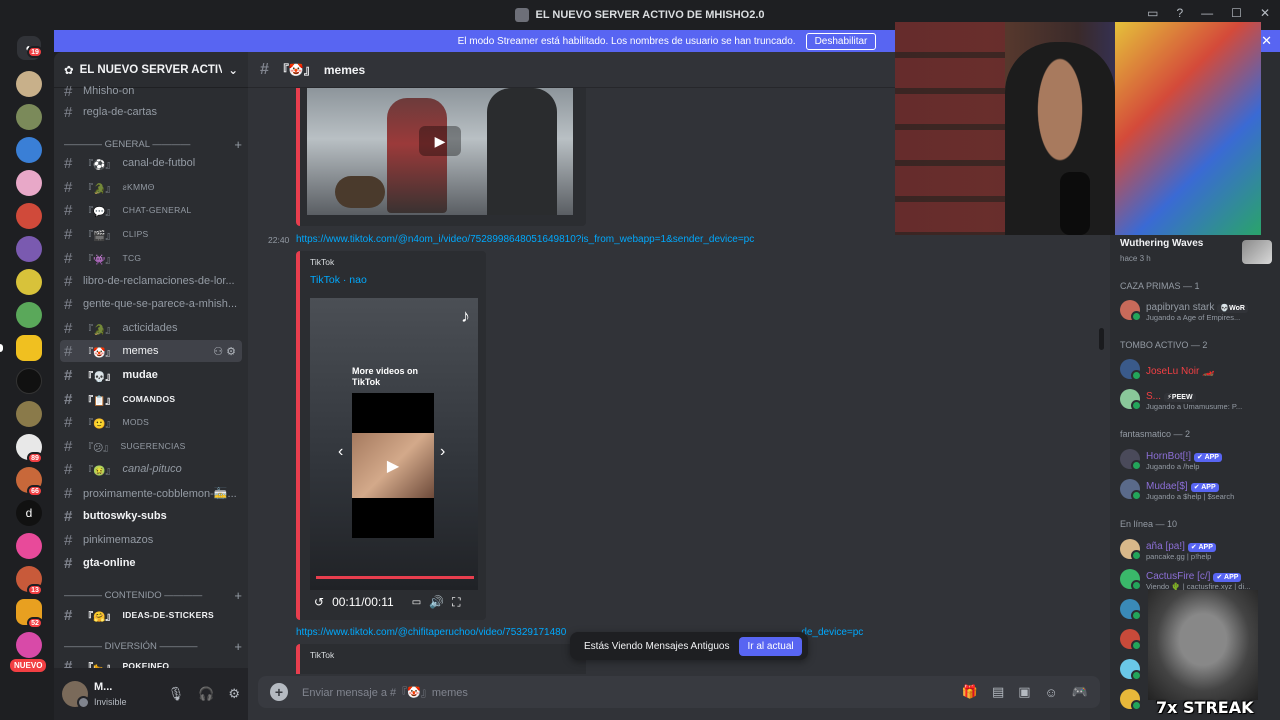 The height and width of the screenshot is (720, 1280). I want to click on emoji-icon: ☺, so click(1051, 692).